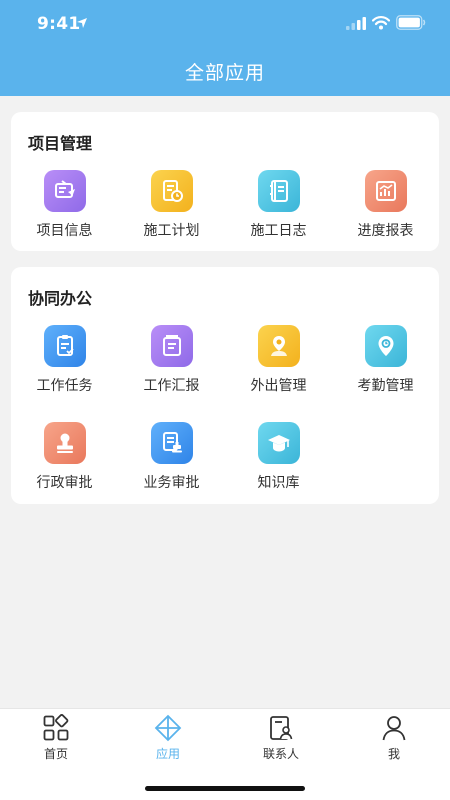  I want to click on attendance-icon, so click(385, 346).